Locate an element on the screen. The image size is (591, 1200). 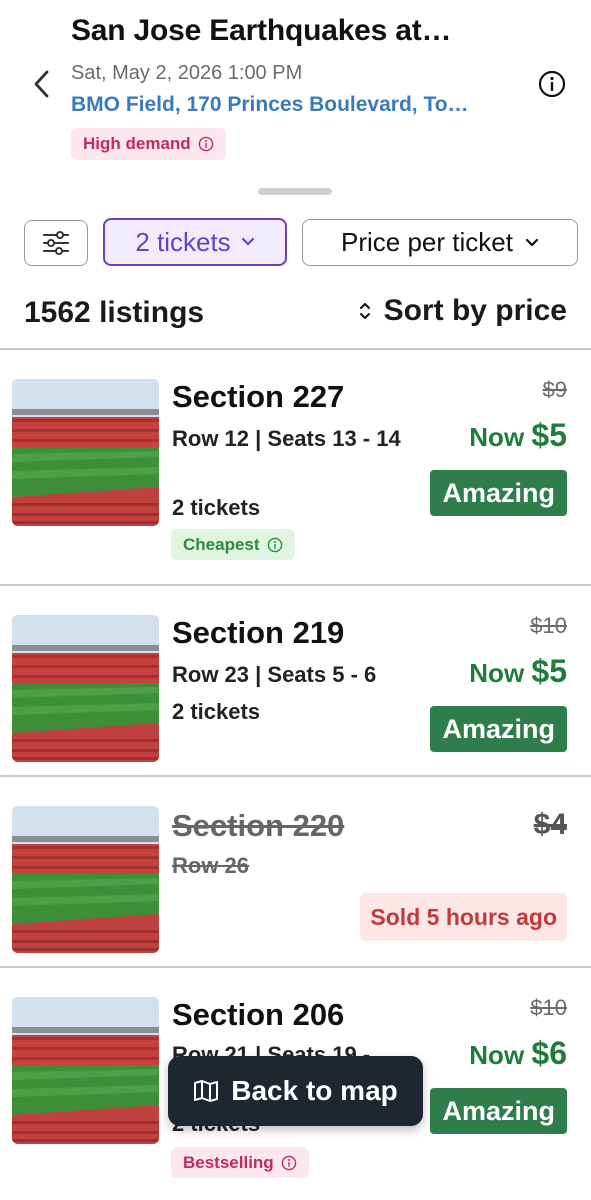
sliders-icon is located at coordinates (56, 243).